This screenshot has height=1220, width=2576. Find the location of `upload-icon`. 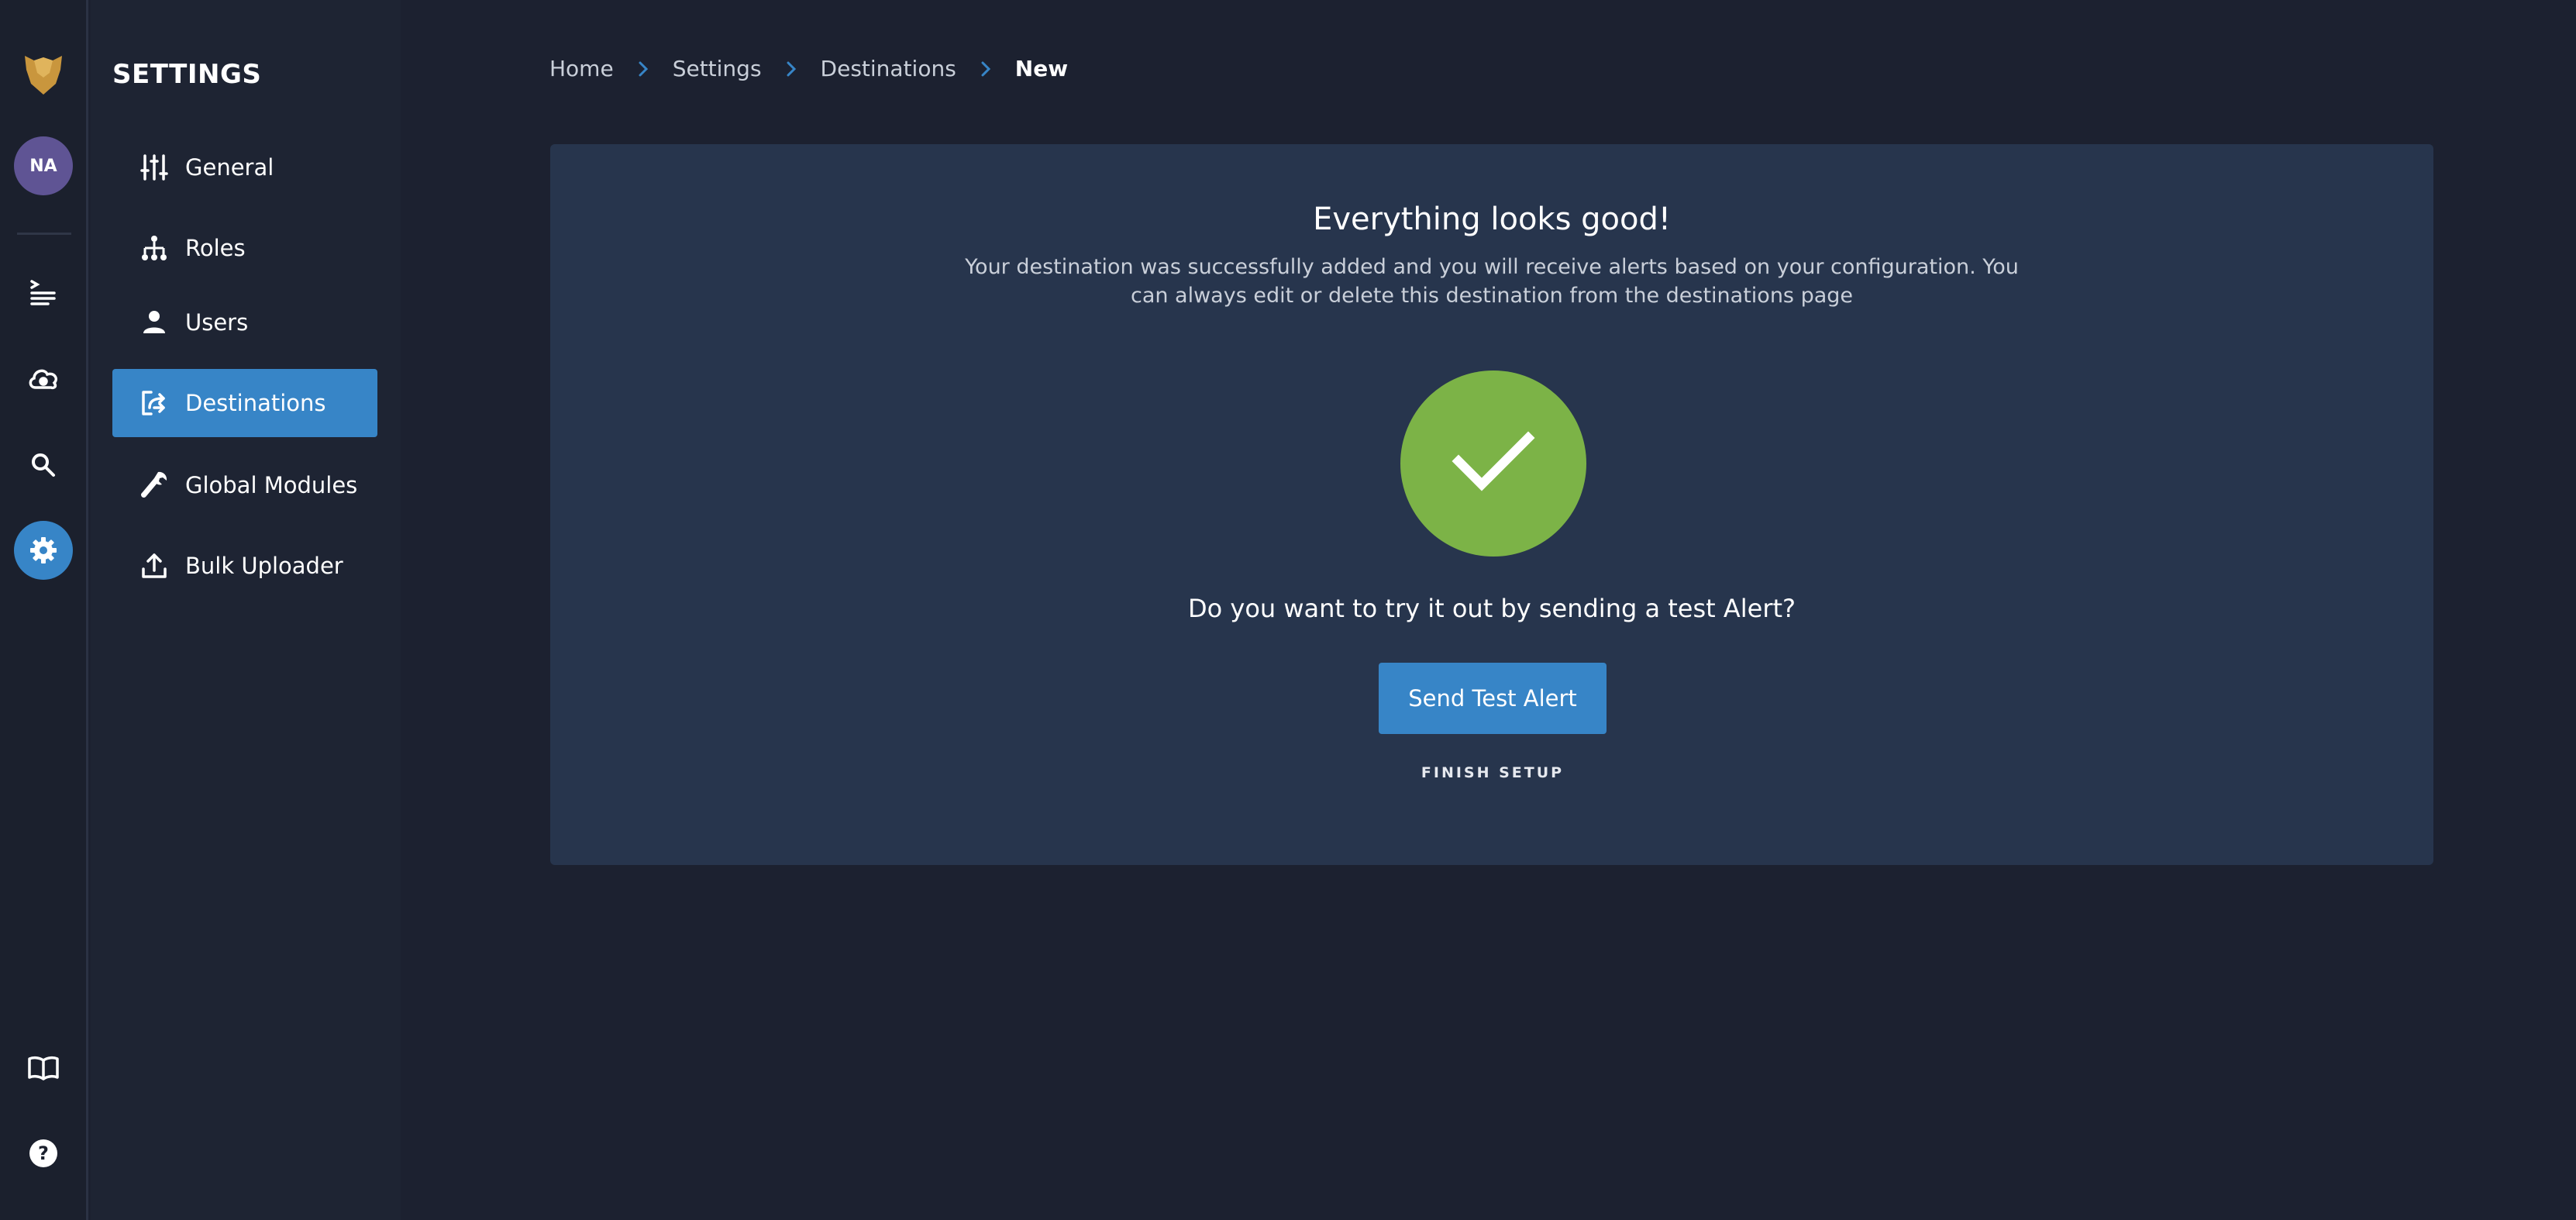

upload-icon is located at coordinates (154, 565).